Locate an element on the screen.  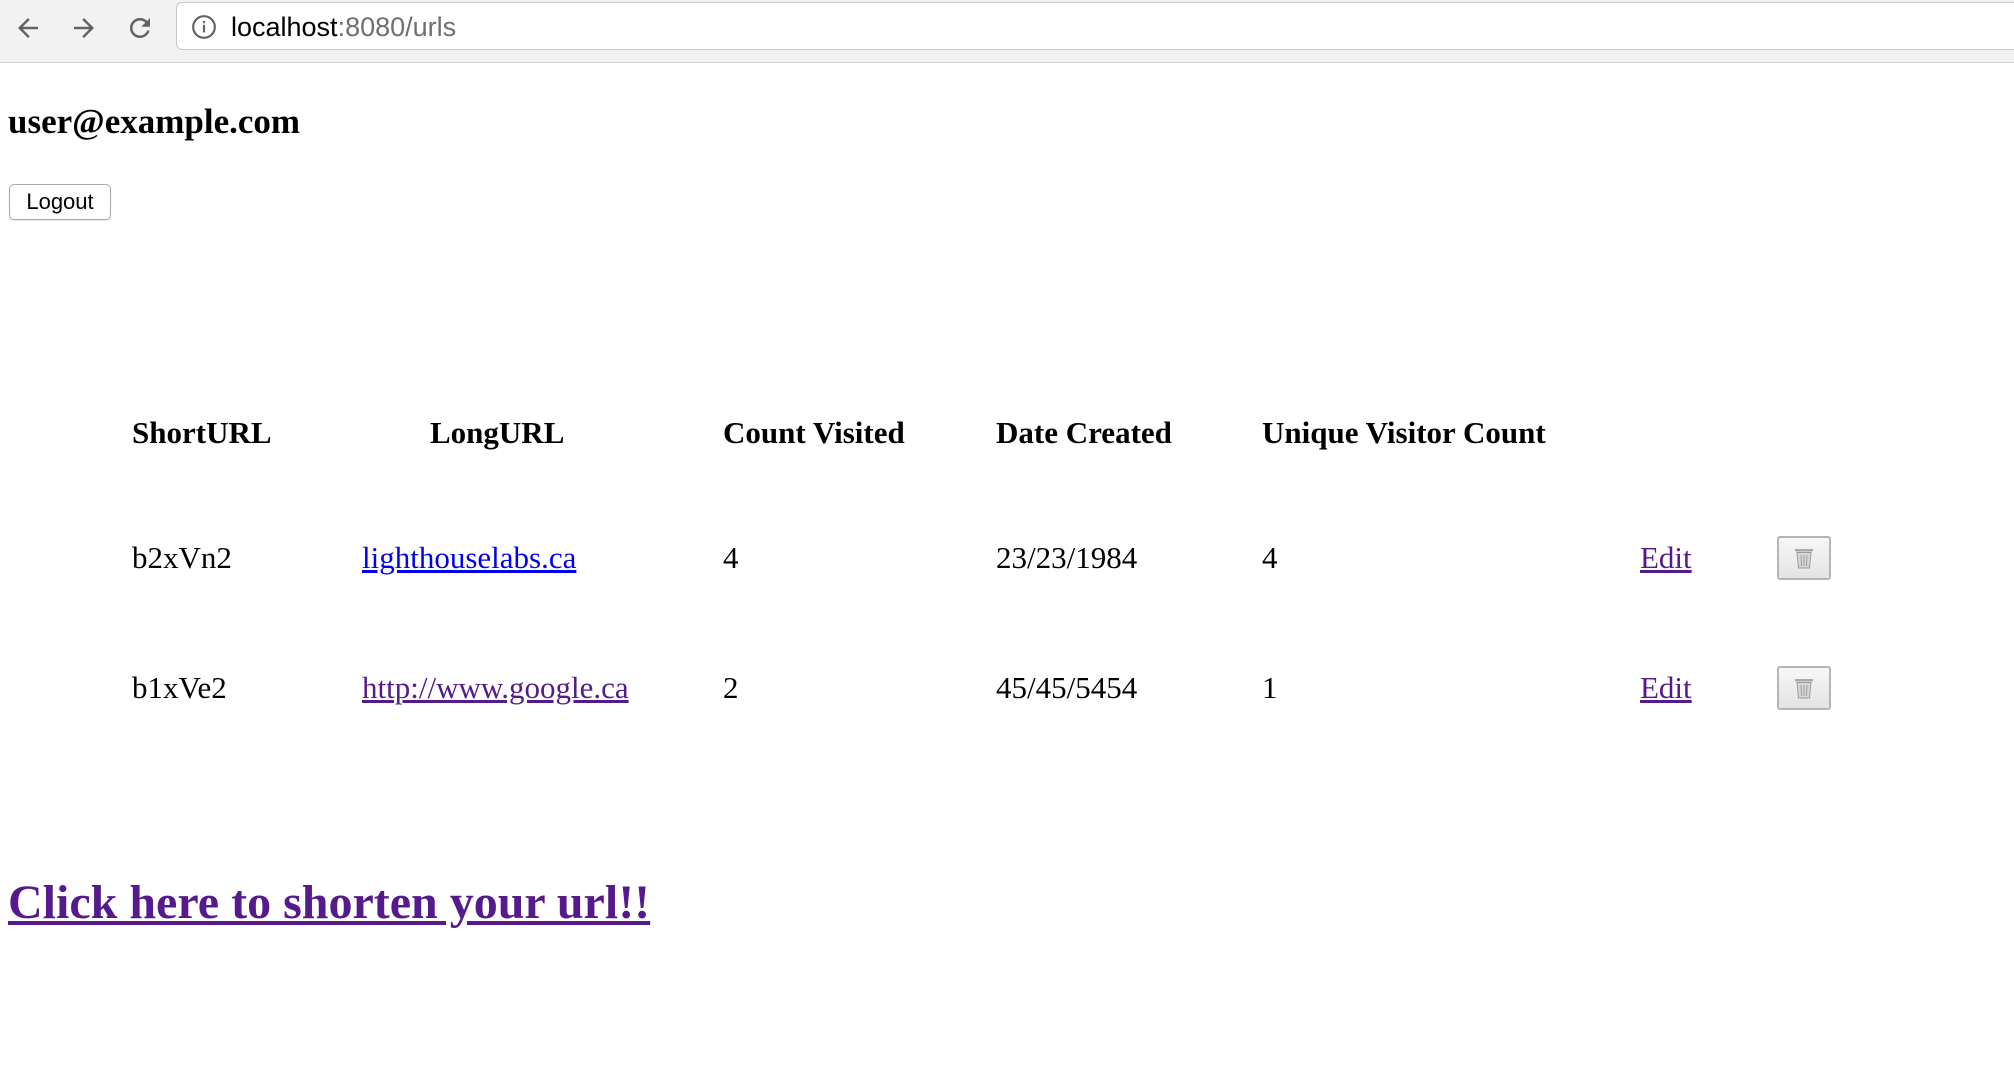
reload-button is located at coordinates (140, 28).